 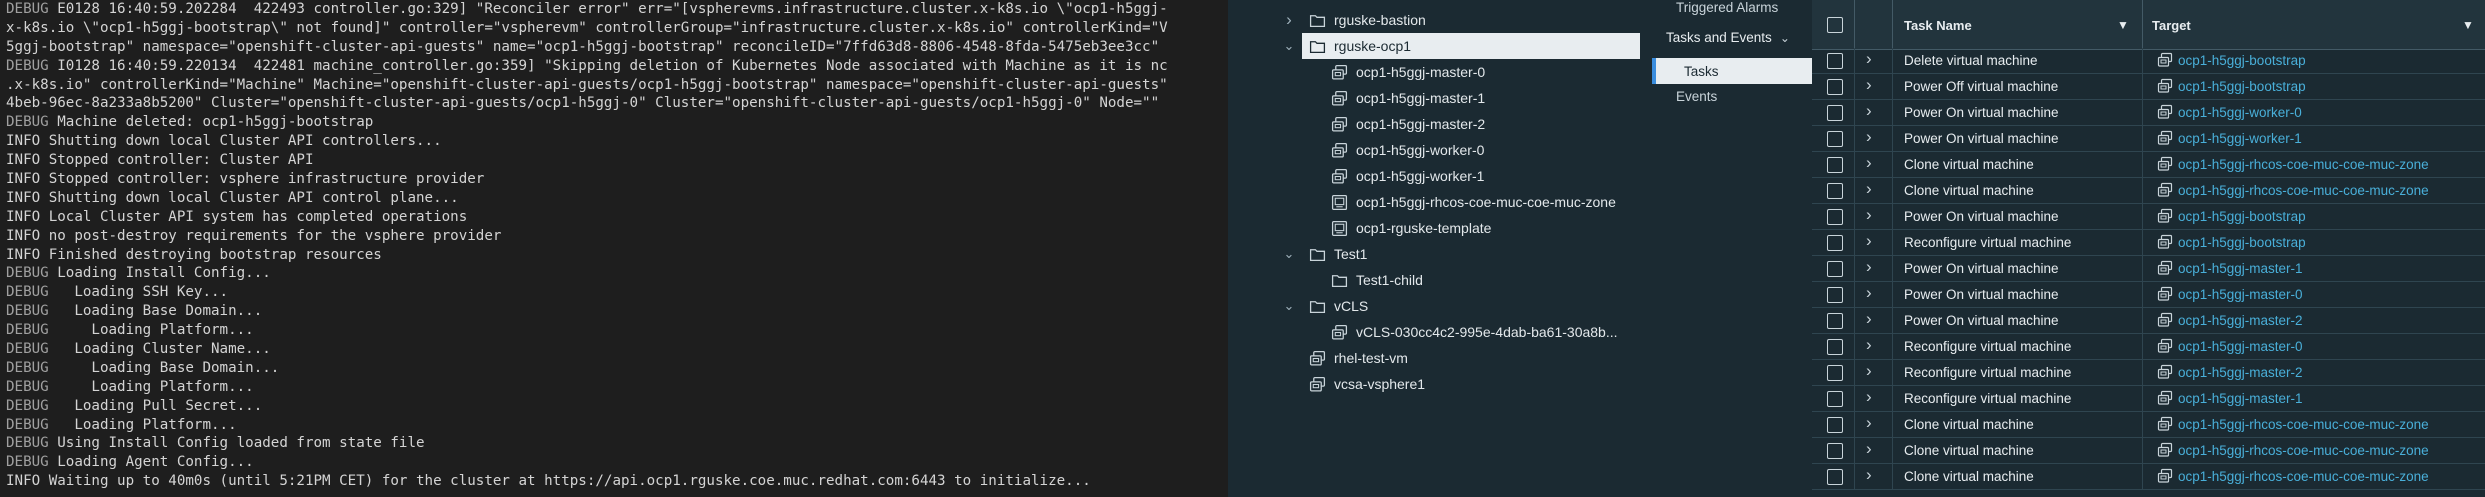 I want to click on tree-item: ocp1-h5ggj-worker-0, so click(x=1407, y=150).